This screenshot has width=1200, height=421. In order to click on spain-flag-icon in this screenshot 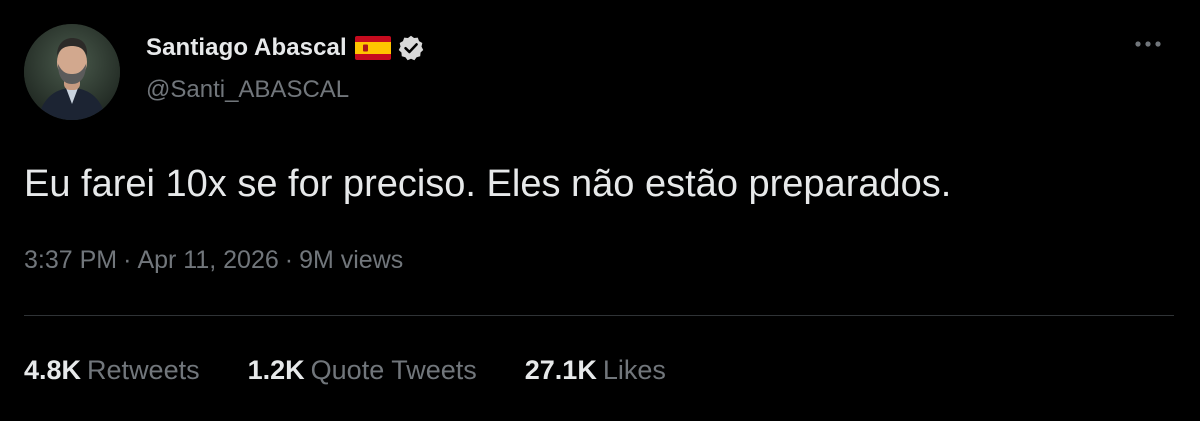, I will do `click(372, 48)`.